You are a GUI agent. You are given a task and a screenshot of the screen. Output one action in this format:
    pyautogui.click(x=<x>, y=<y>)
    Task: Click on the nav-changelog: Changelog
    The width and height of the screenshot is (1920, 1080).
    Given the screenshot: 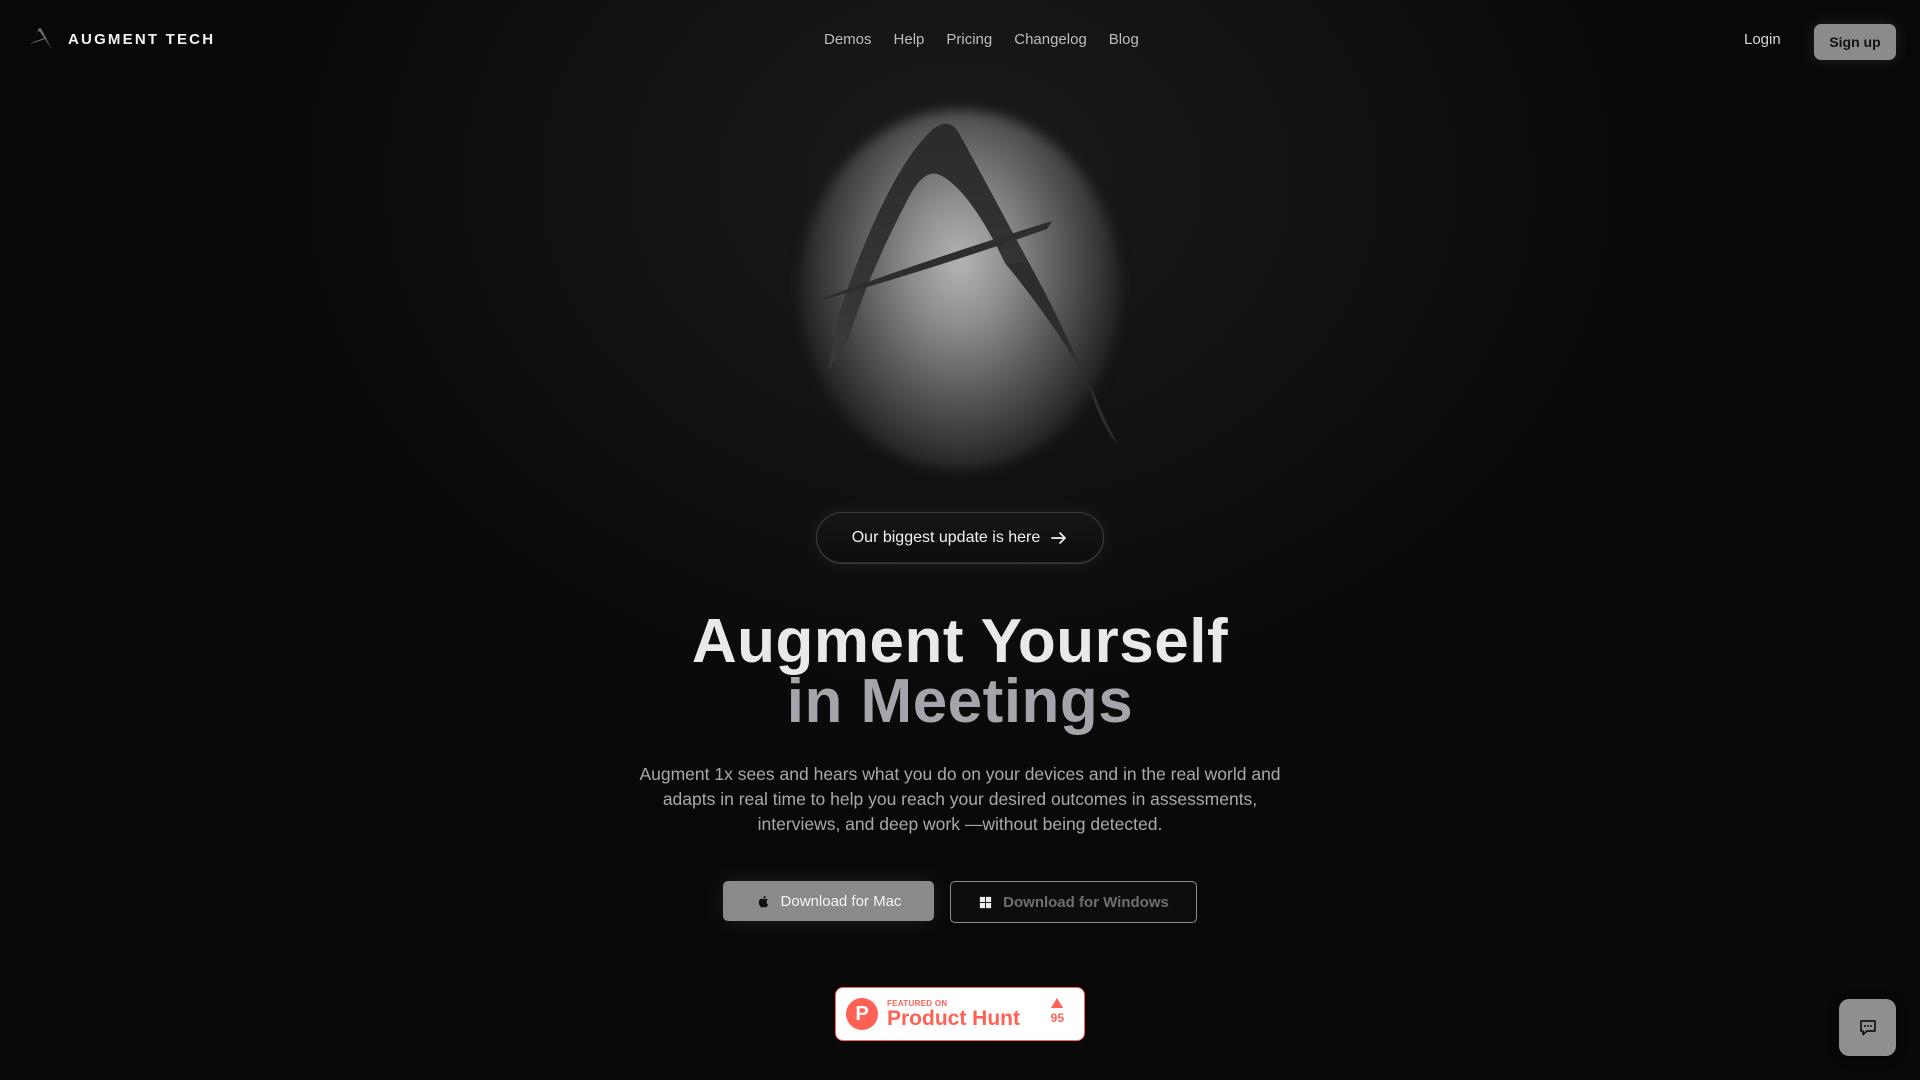 What is the action you would take?
    pyautogui.click(x=1050, y=39)
    